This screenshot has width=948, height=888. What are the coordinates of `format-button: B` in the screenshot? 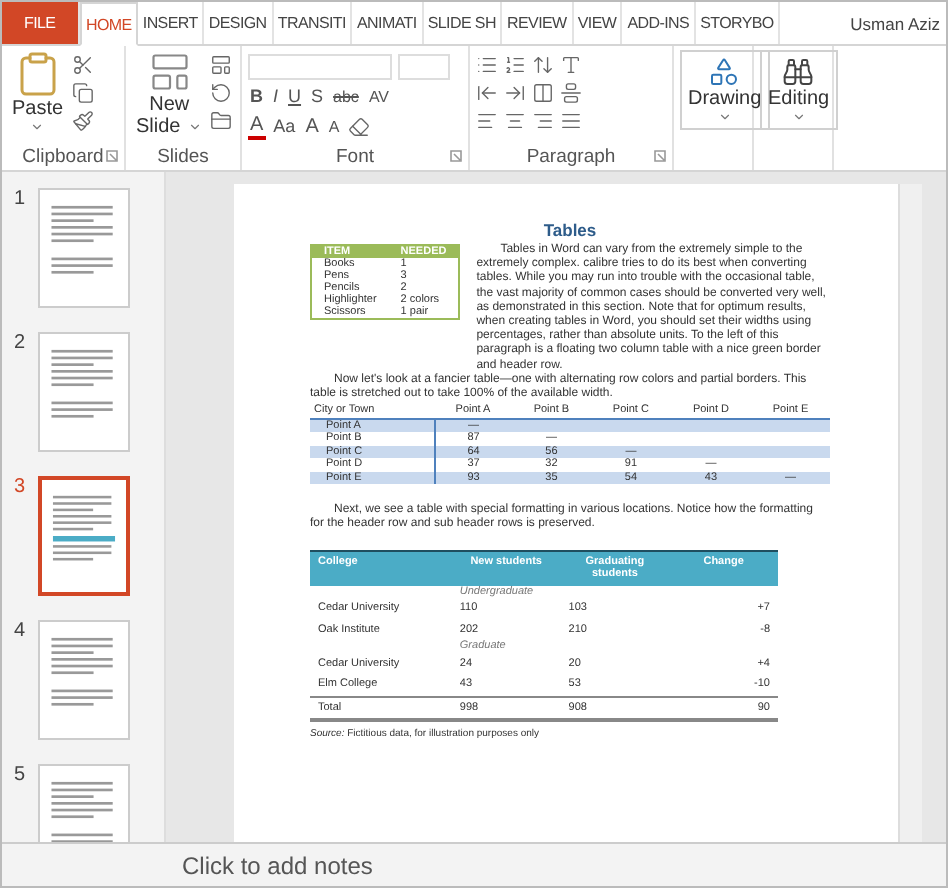 It's located at (256, 97).